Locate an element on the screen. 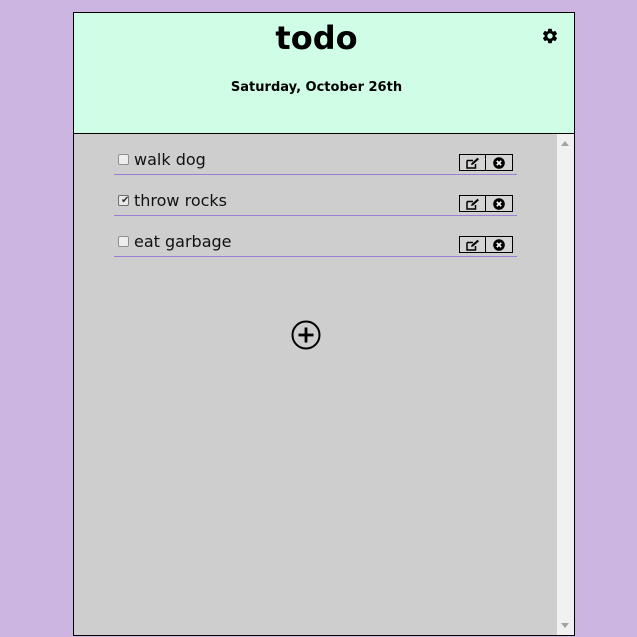  checkmark-icon: ✔ is located at coordinates (125, 200).